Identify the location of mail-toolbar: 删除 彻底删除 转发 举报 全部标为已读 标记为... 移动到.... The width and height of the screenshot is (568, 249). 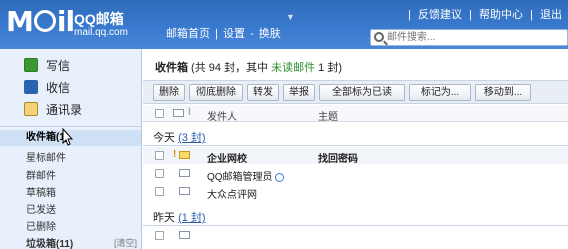
(355, 92).